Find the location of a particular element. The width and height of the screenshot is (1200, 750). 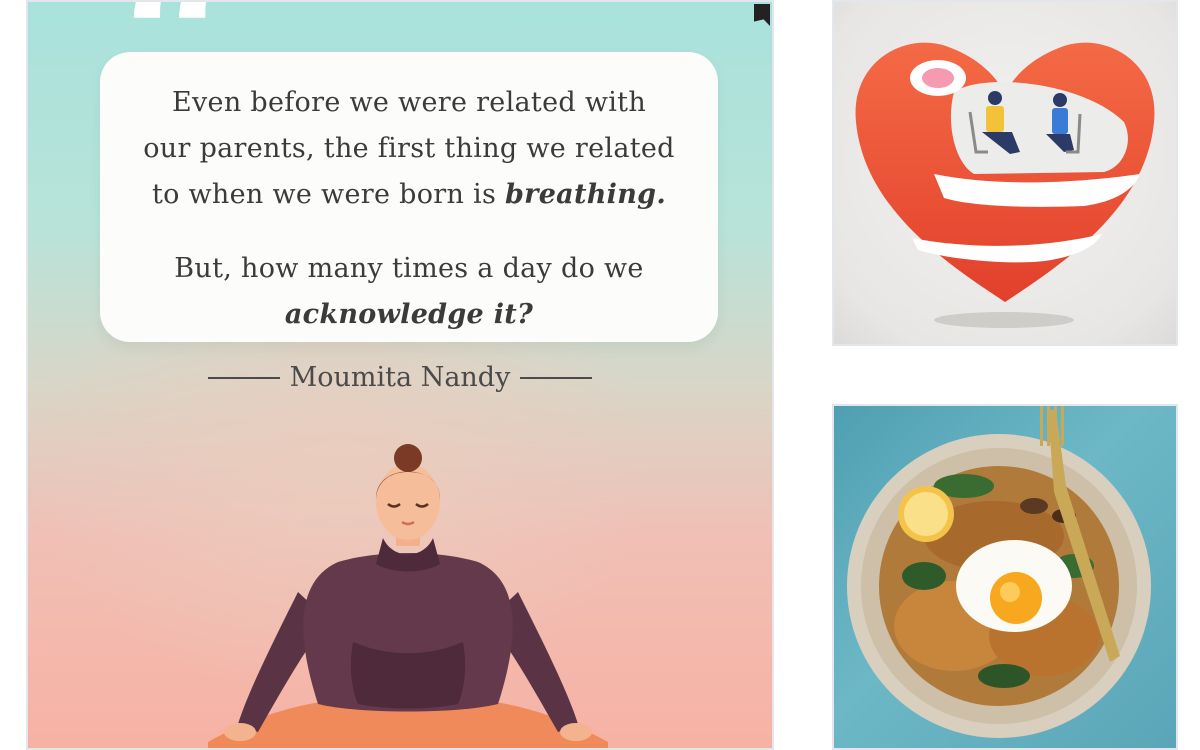

pasta-bowl-image is located at coordinates (1005, 577).